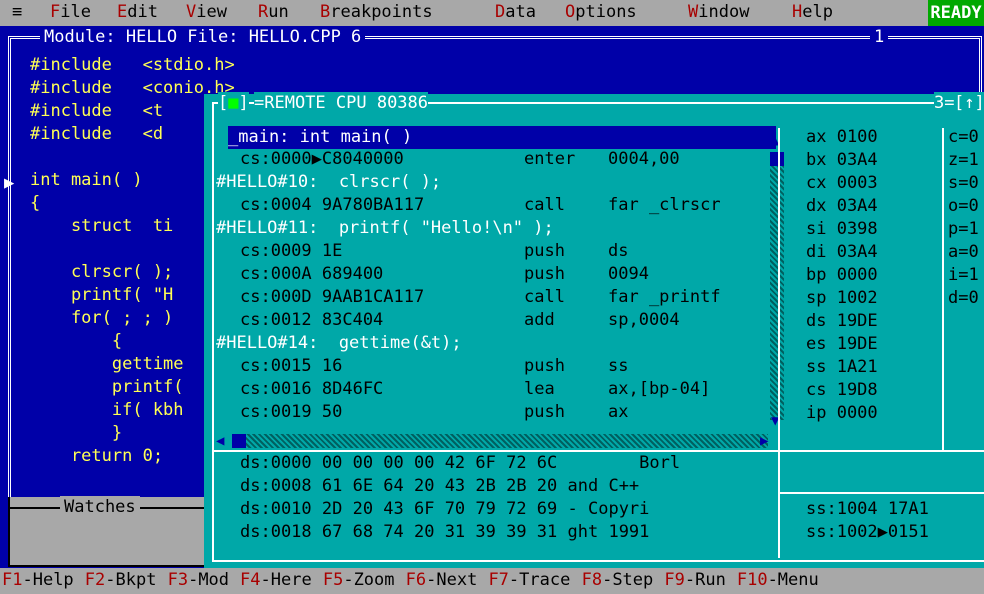 Image resolution: width=984 pixels, height=594 pixels. What do you see at coordinates (220, 441) in the screenshot?
I see `scroll-left-icon: ◀` at bounding box center [220, 441].